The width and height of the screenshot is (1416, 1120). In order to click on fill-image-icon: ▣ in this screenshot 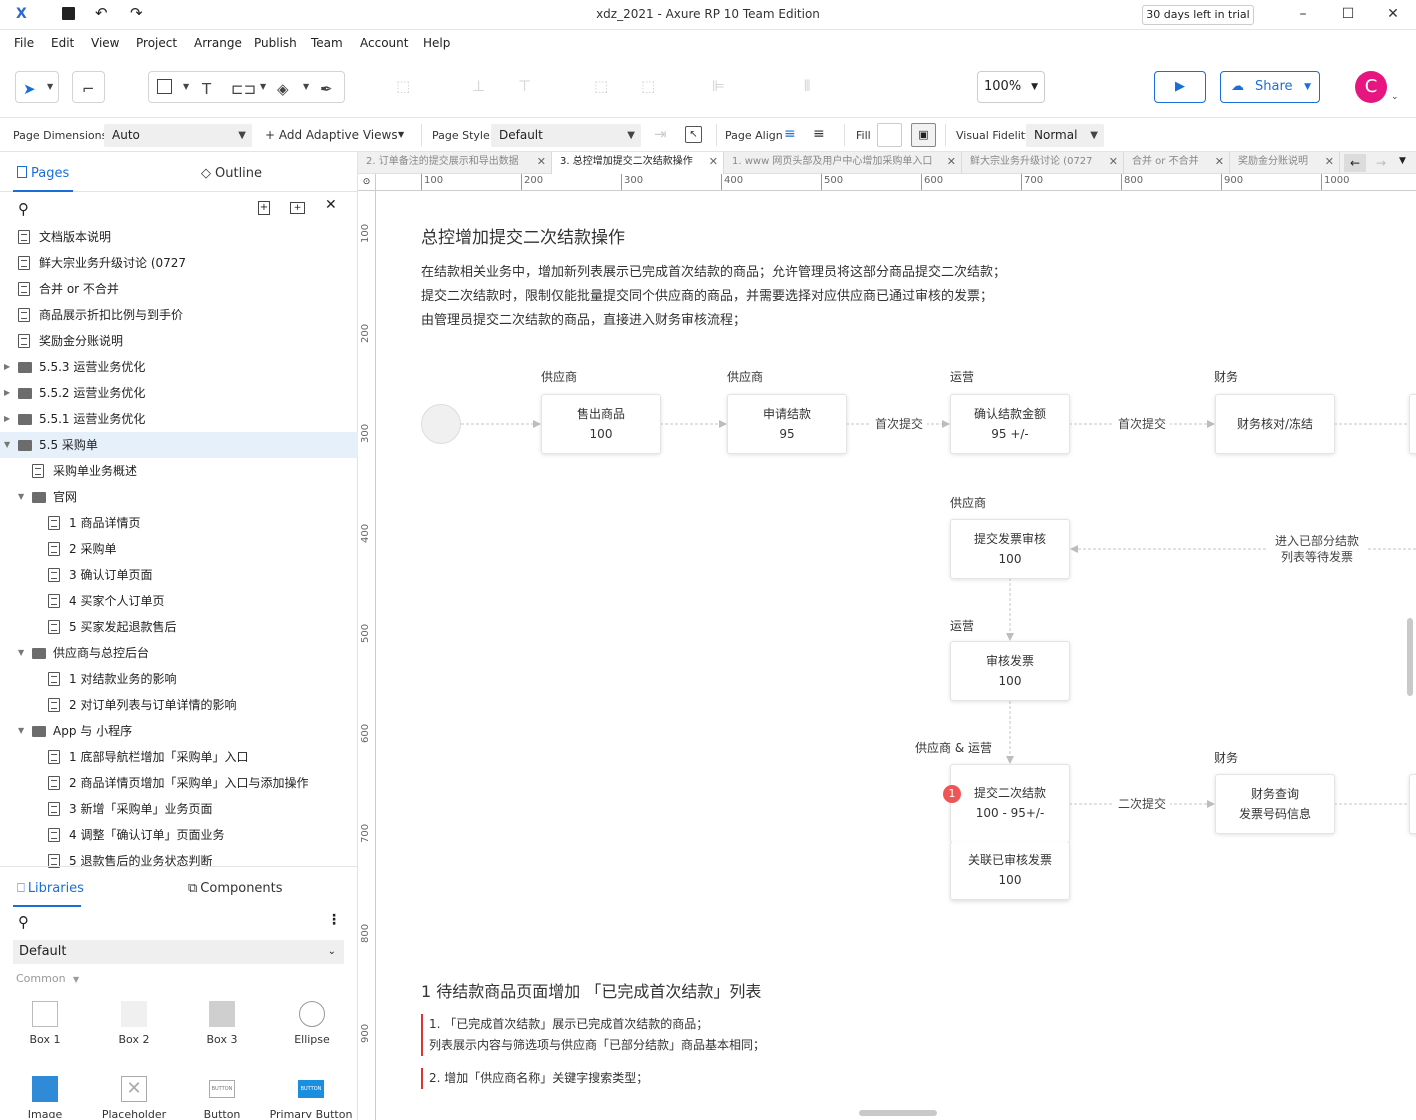, I will do `click(923, 135)`.